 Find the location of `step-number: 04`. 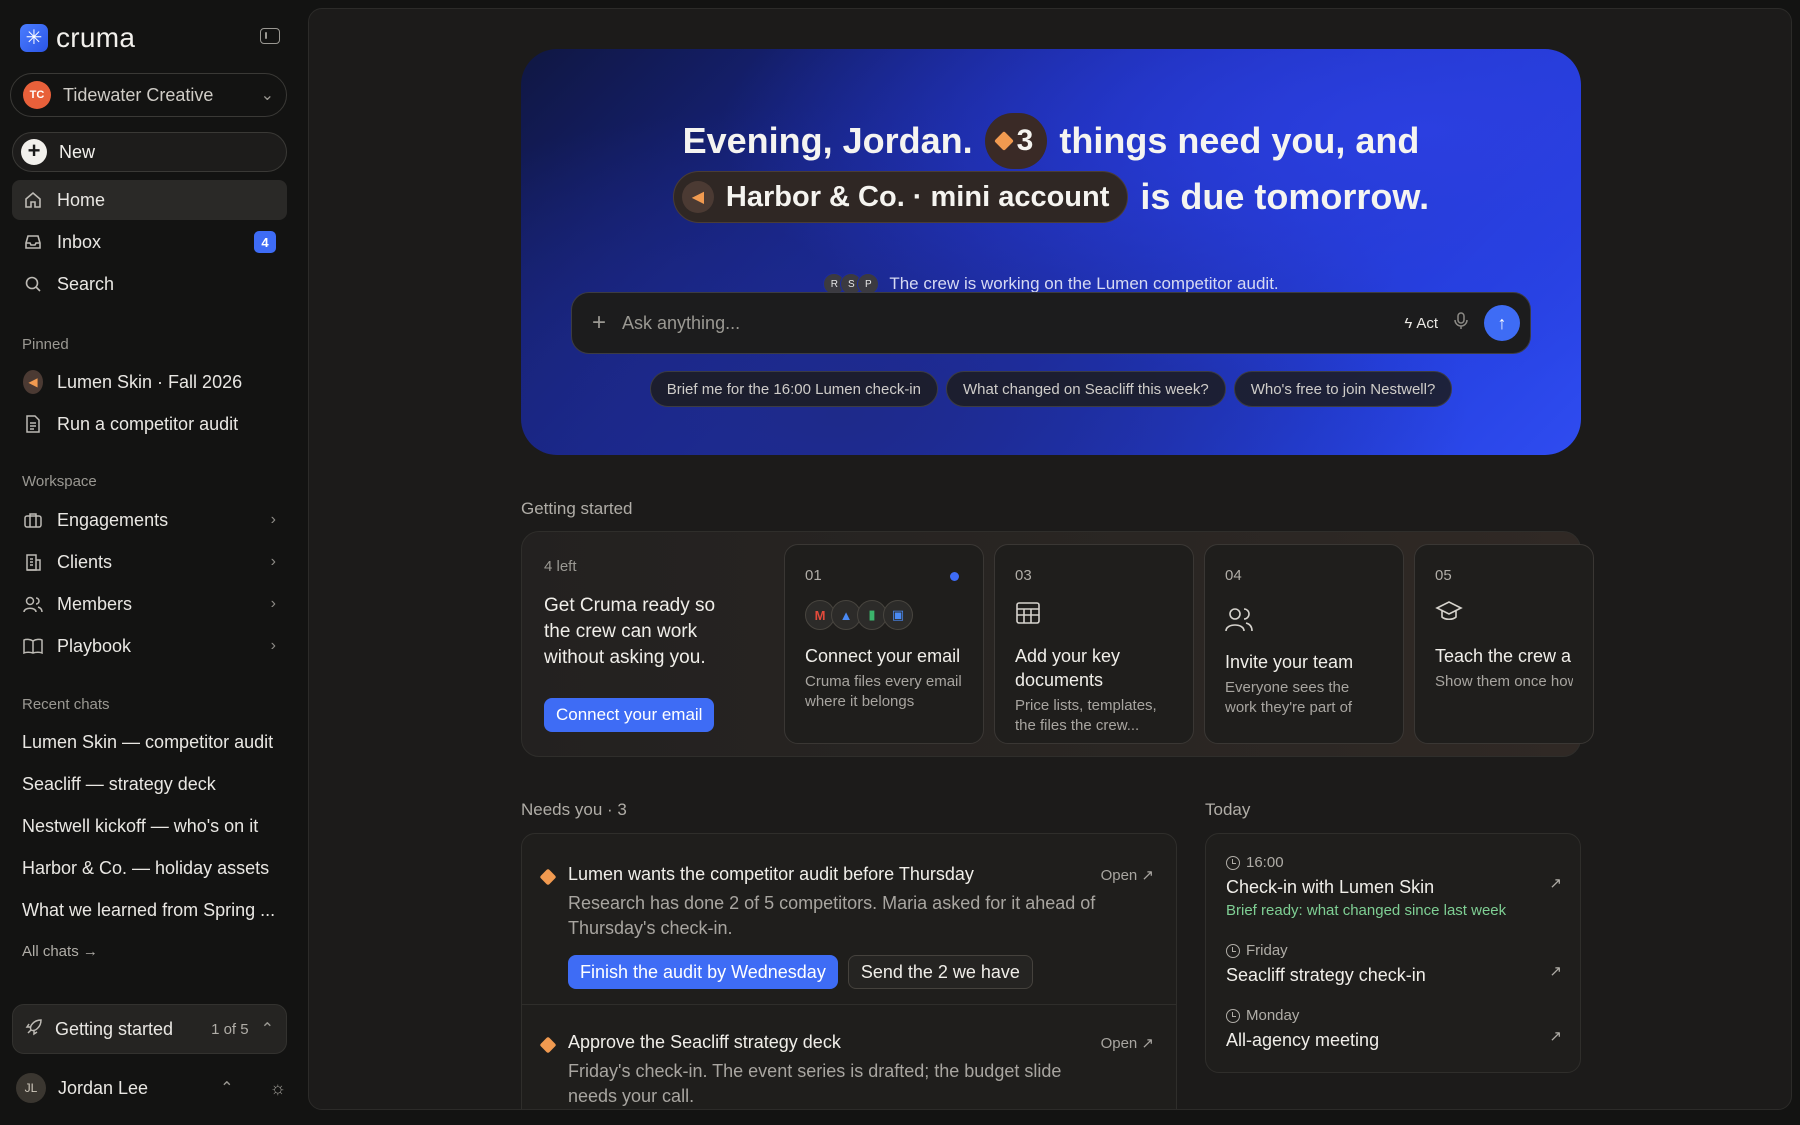

step-number: 04 is located at coordinates (1233, 575).